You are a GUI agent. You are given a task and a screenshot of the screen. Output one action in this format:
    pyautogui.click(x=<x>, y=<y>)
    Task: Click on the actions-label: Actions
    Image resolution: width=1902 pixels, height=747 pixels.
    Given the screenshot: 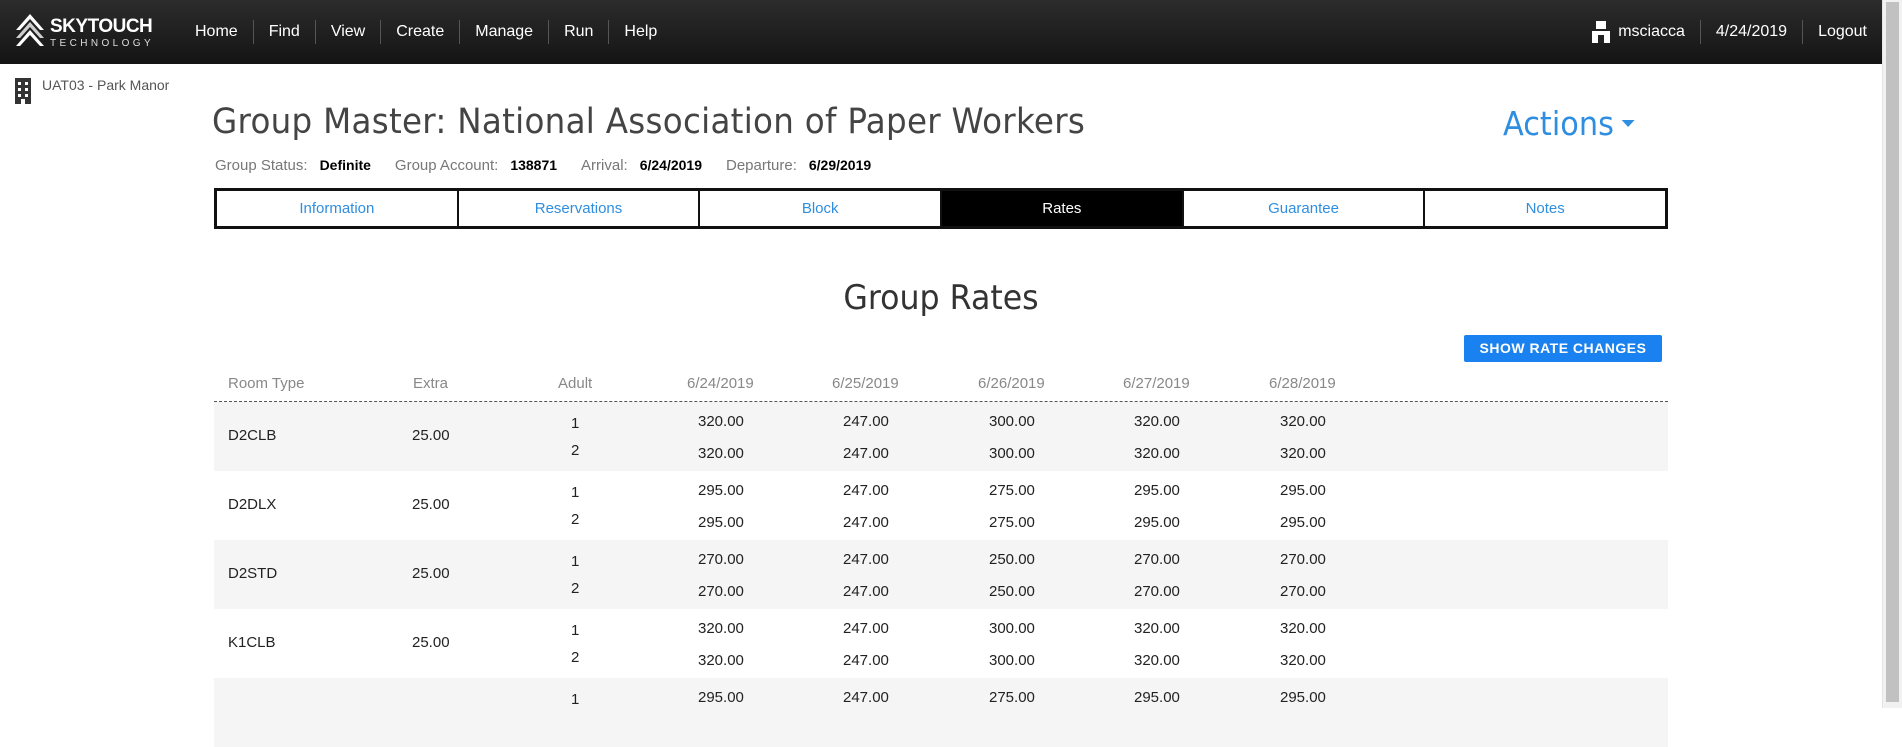 What is the action you would take?
    pyautogui.click(x=1558, y=123)
    